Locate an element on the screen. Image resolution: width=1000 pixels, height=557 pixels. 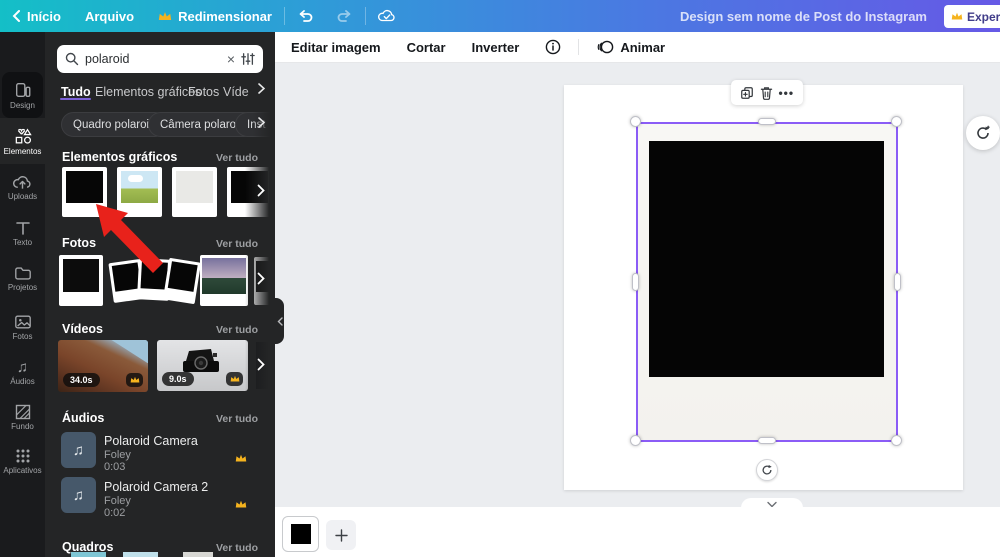
search-input is located at coordinates (153, 59).